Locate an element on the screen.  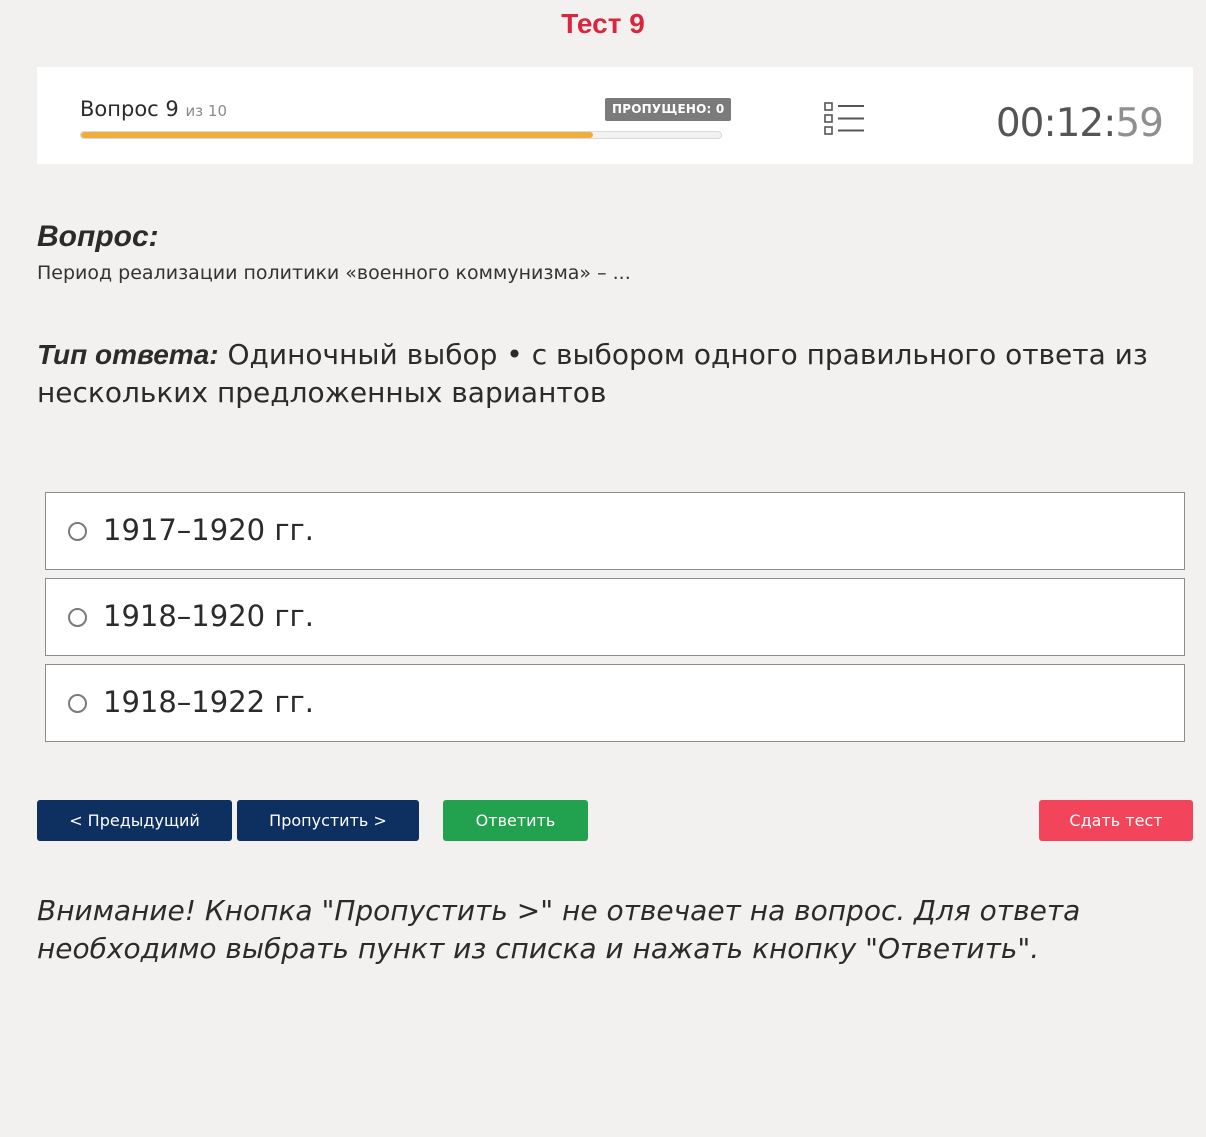
quiz-header: Вопрос 9 из 10 ПРОПУЩЕНО: 0 00:12:59 is located at coordinates (615, 115).